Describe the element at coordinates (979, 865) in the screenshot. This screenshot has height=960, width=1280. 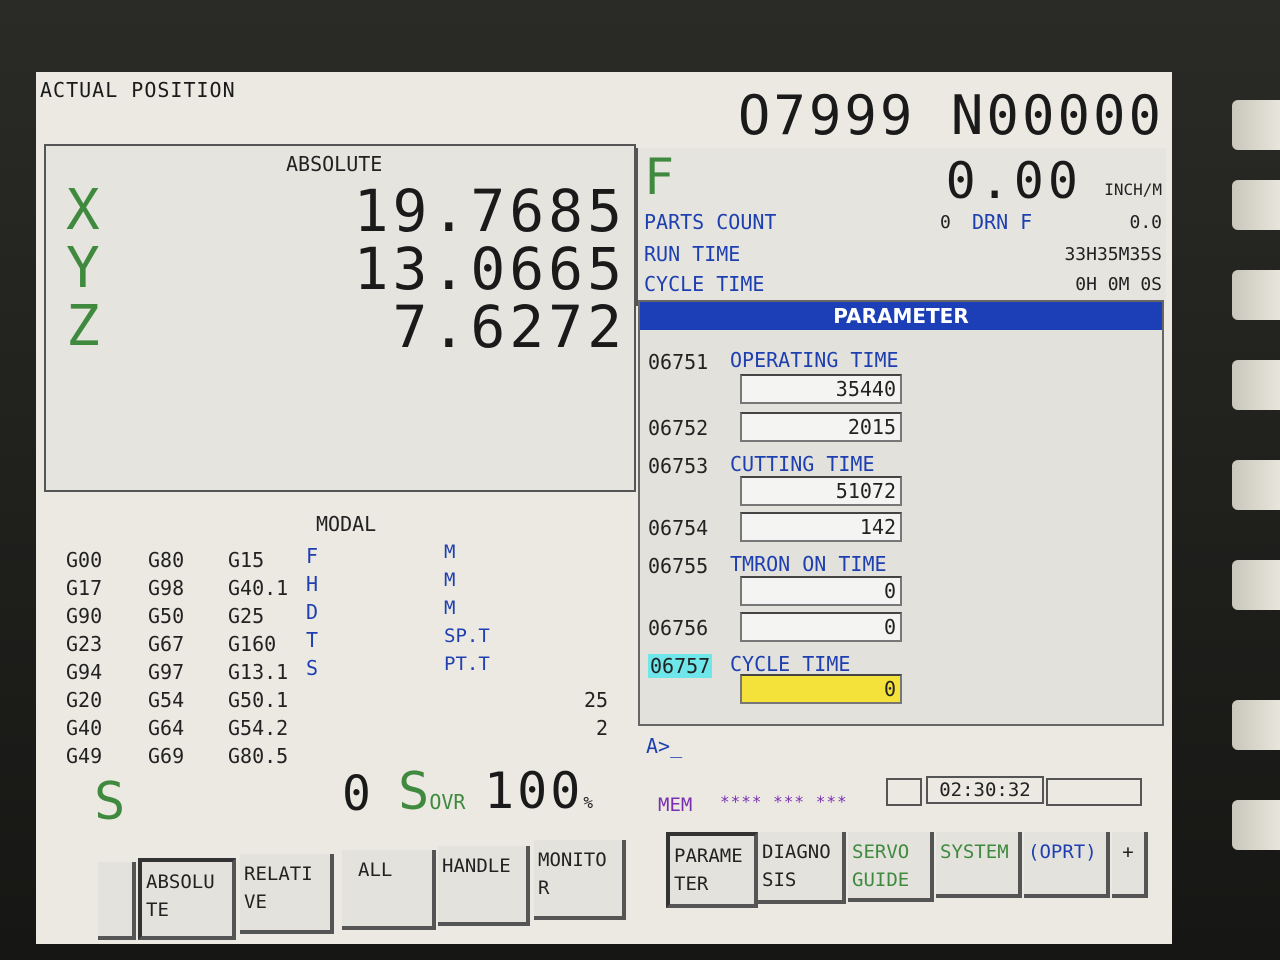
I see `softkey-system: SYSTEM` at that location.